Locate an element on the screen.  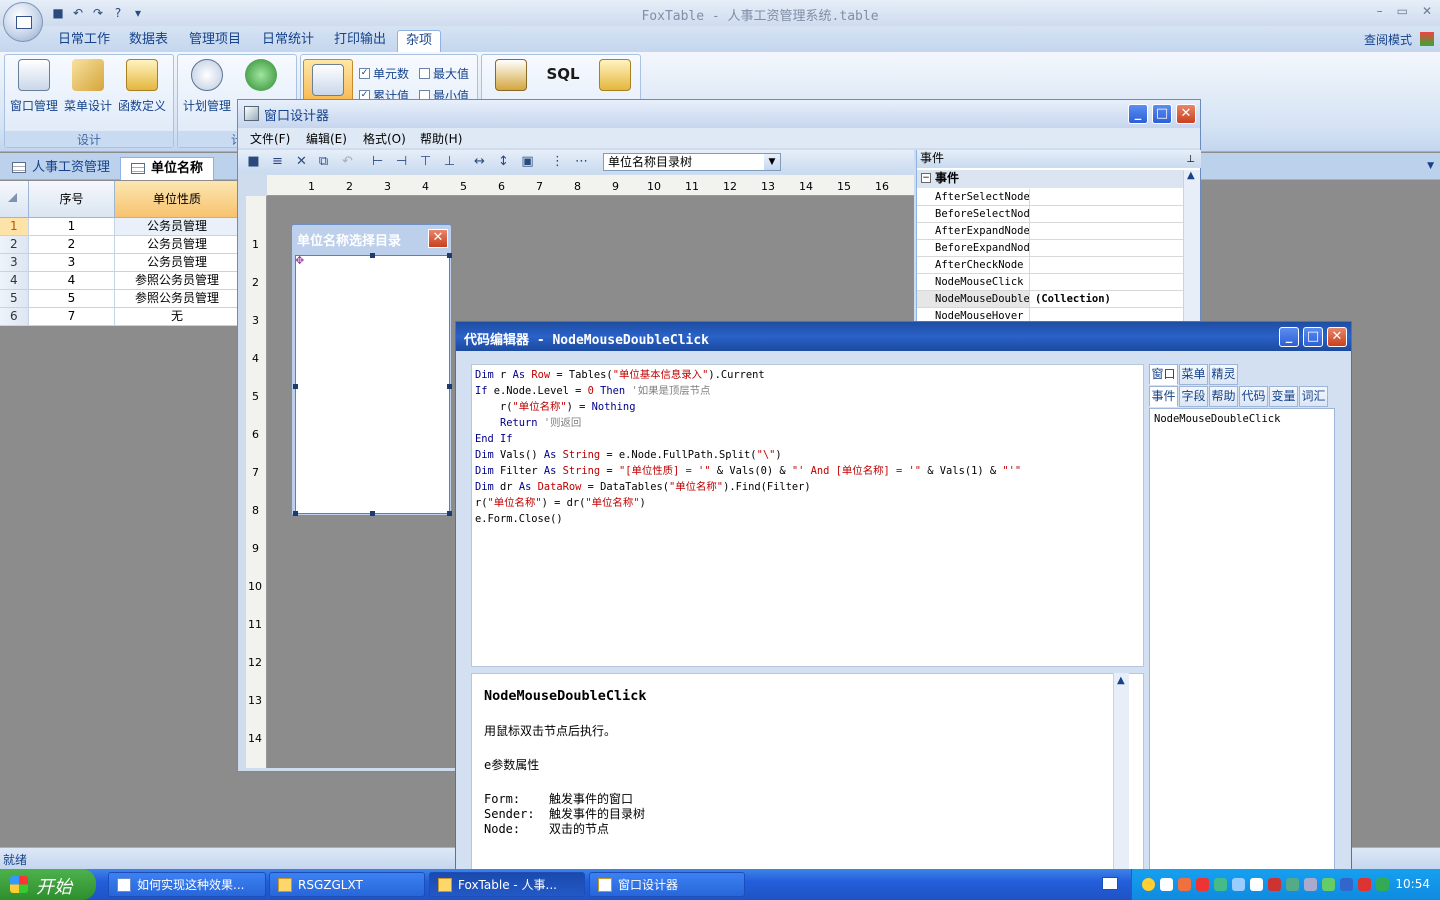
cell-id: 4 is located at coordinates (72, 281).